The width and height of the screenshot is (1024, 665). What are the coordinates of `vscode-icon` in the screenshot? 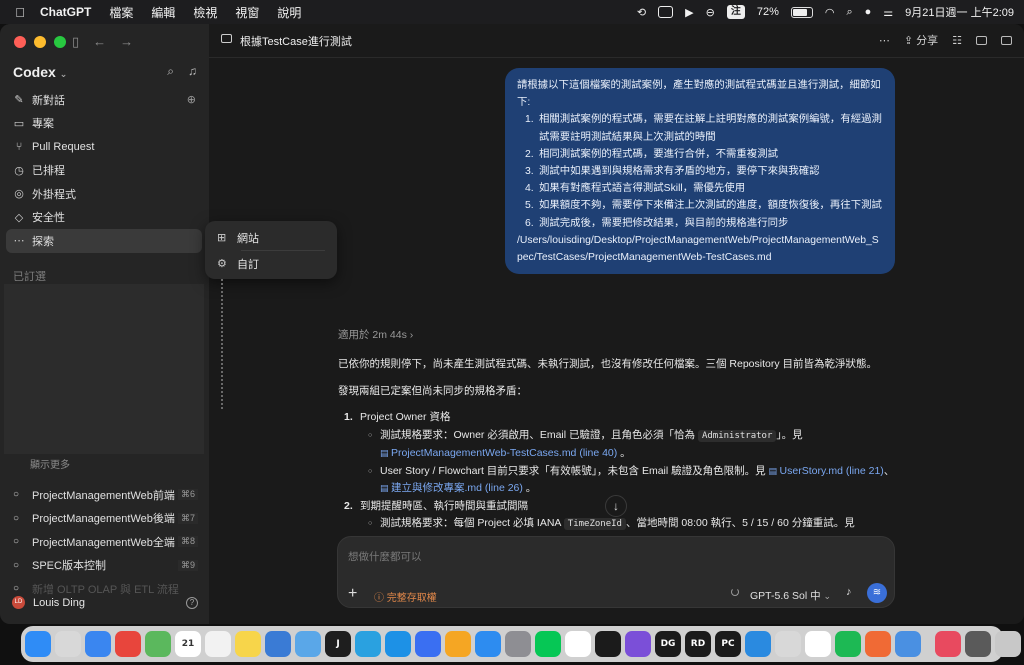 It's located at (758, 644).